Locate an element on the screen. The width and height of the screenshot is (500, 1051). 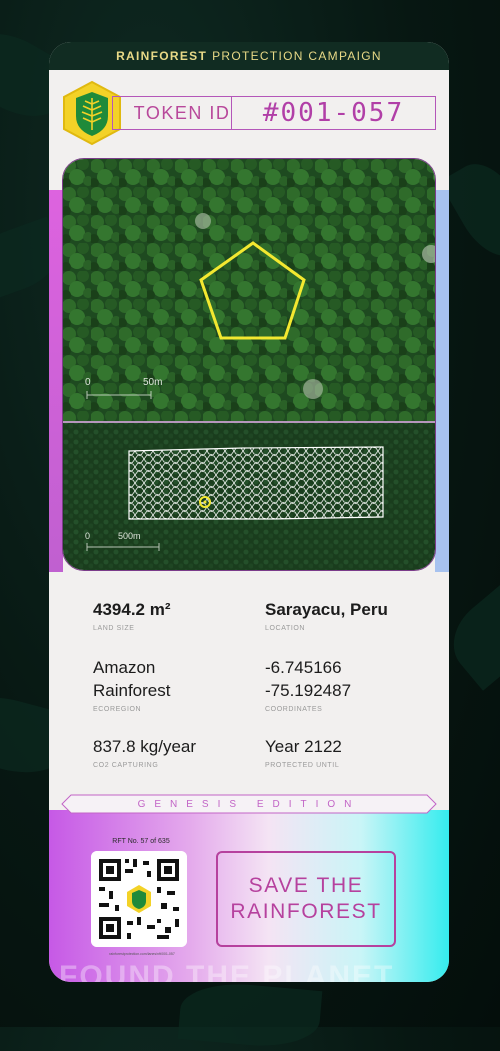
stat-coordinates: -6.745166 -75.192487 COORDINATES is located at coordinates (308, 684).